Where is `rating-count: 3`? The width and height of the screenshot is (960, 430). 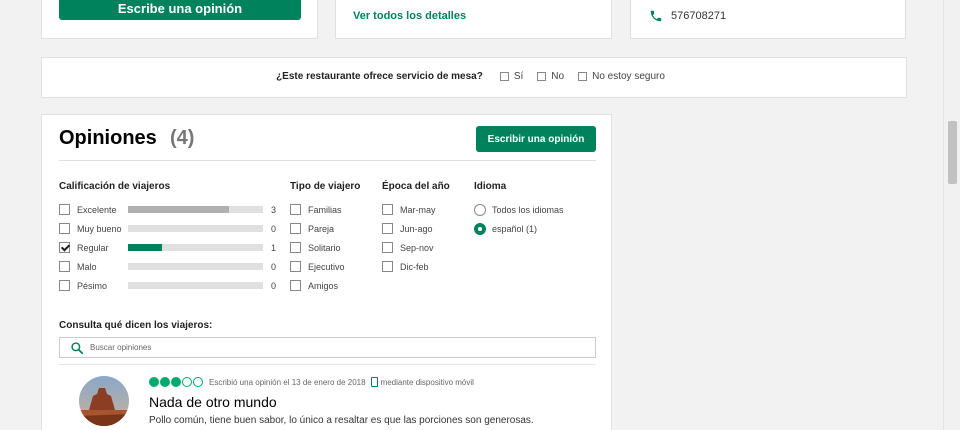
rating-count: 3 is located at coordinates (273, 209).